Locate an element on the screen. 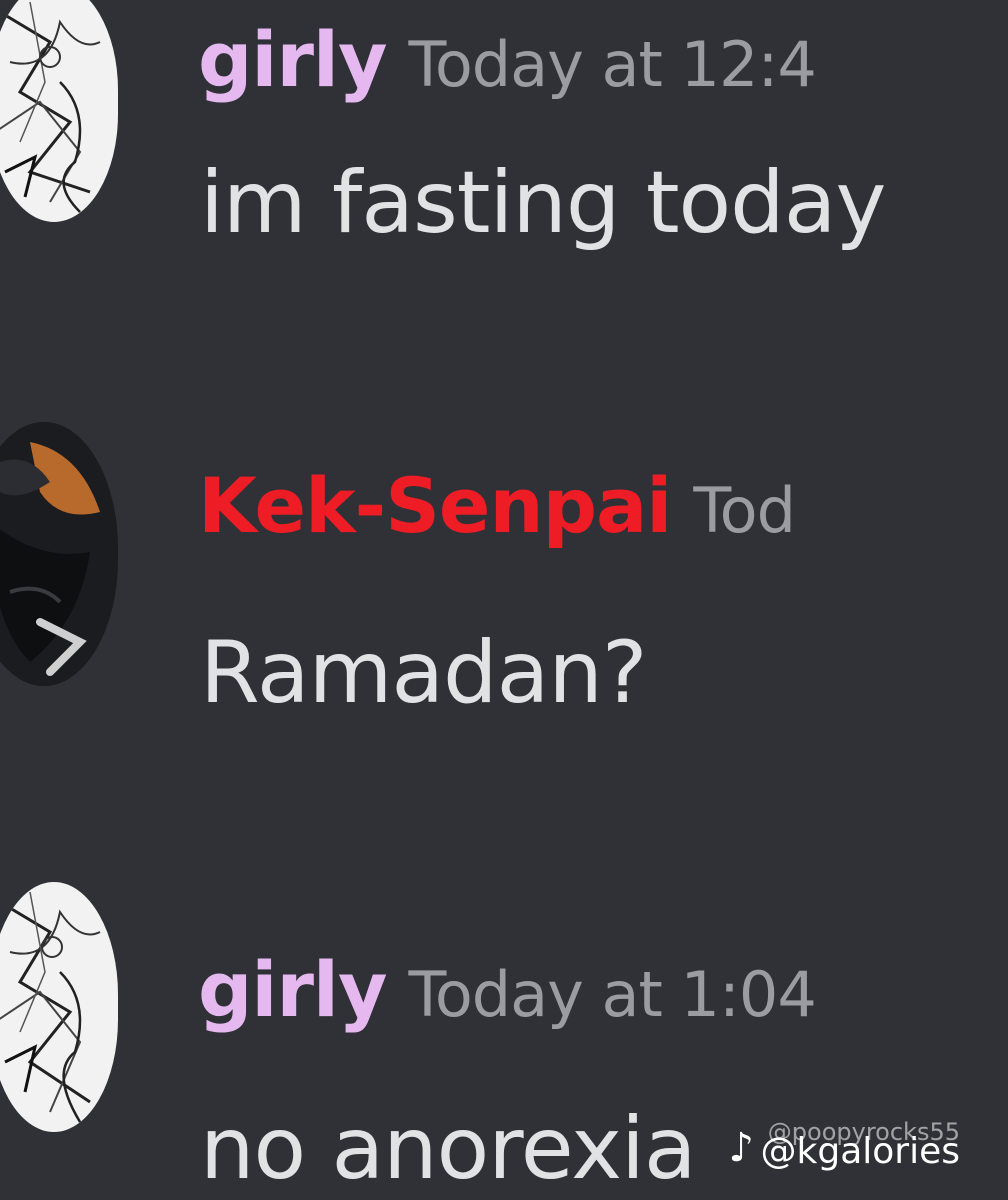 The image size is (1008, 1200). tiktok-icon: ♪ is located at coordinates (741, 1148).